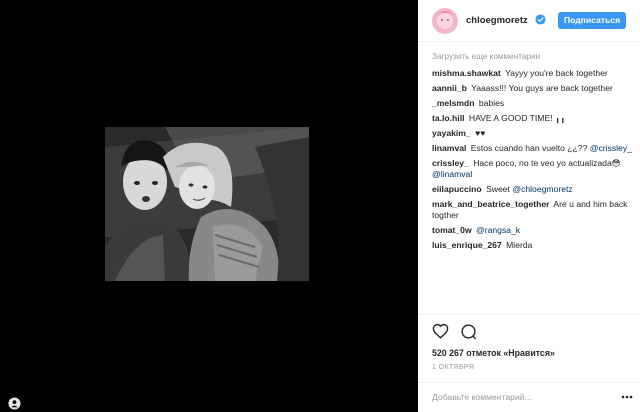 The width and height of the screenshot is (640, 412). I want to click on comment-username: crissley_, so click(450, 163).